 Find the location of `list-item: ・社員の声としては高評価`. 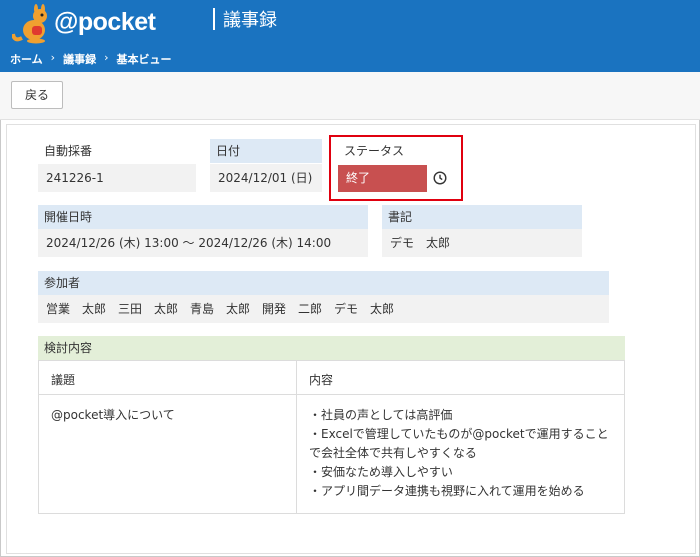

list-item: ・社員の声としては高評価 is located at coordinates (381, 415).